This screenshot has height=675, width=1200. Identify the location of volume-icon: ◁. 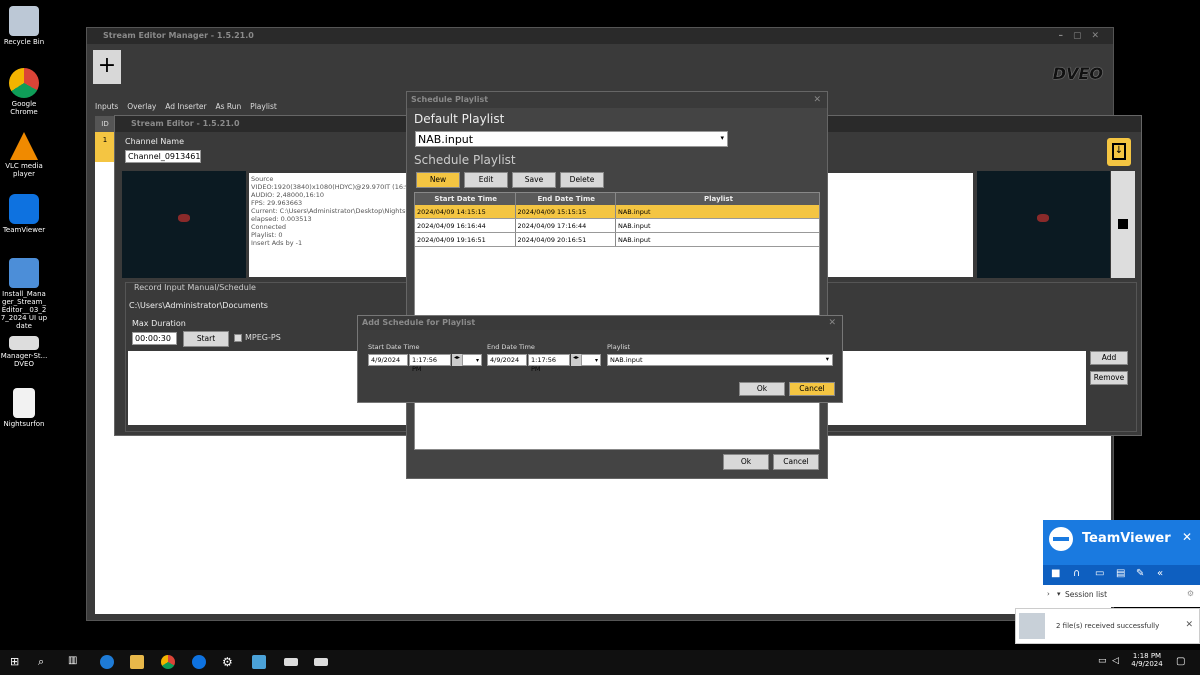
(1115, 661).